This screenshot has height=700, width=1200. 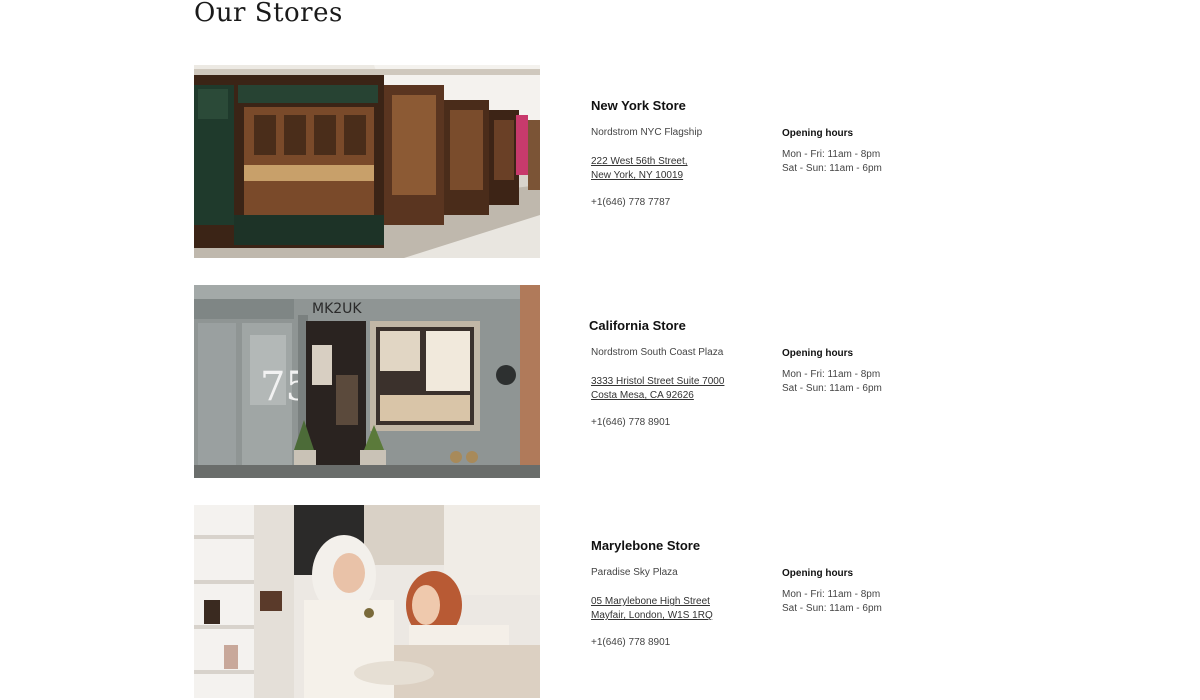 What do you see at coordinates (652, 615) in the screenshot?
I see `address-line-2: Mayfair, London, W1S 1RQ` at bounding box center [652, 615].